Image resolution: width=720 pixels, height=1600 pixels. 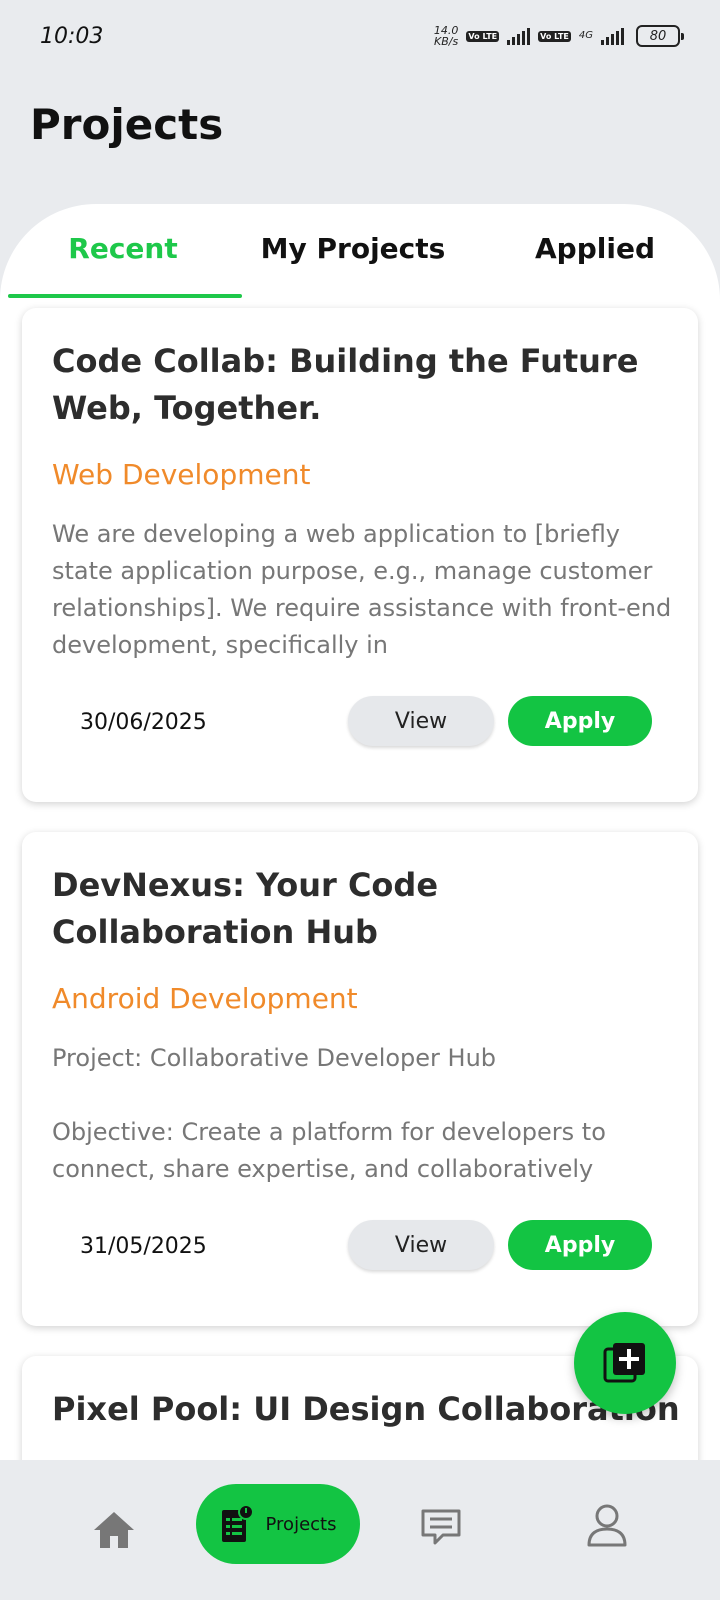 I want to click on profile-icon, so click(x=607, y=1525).